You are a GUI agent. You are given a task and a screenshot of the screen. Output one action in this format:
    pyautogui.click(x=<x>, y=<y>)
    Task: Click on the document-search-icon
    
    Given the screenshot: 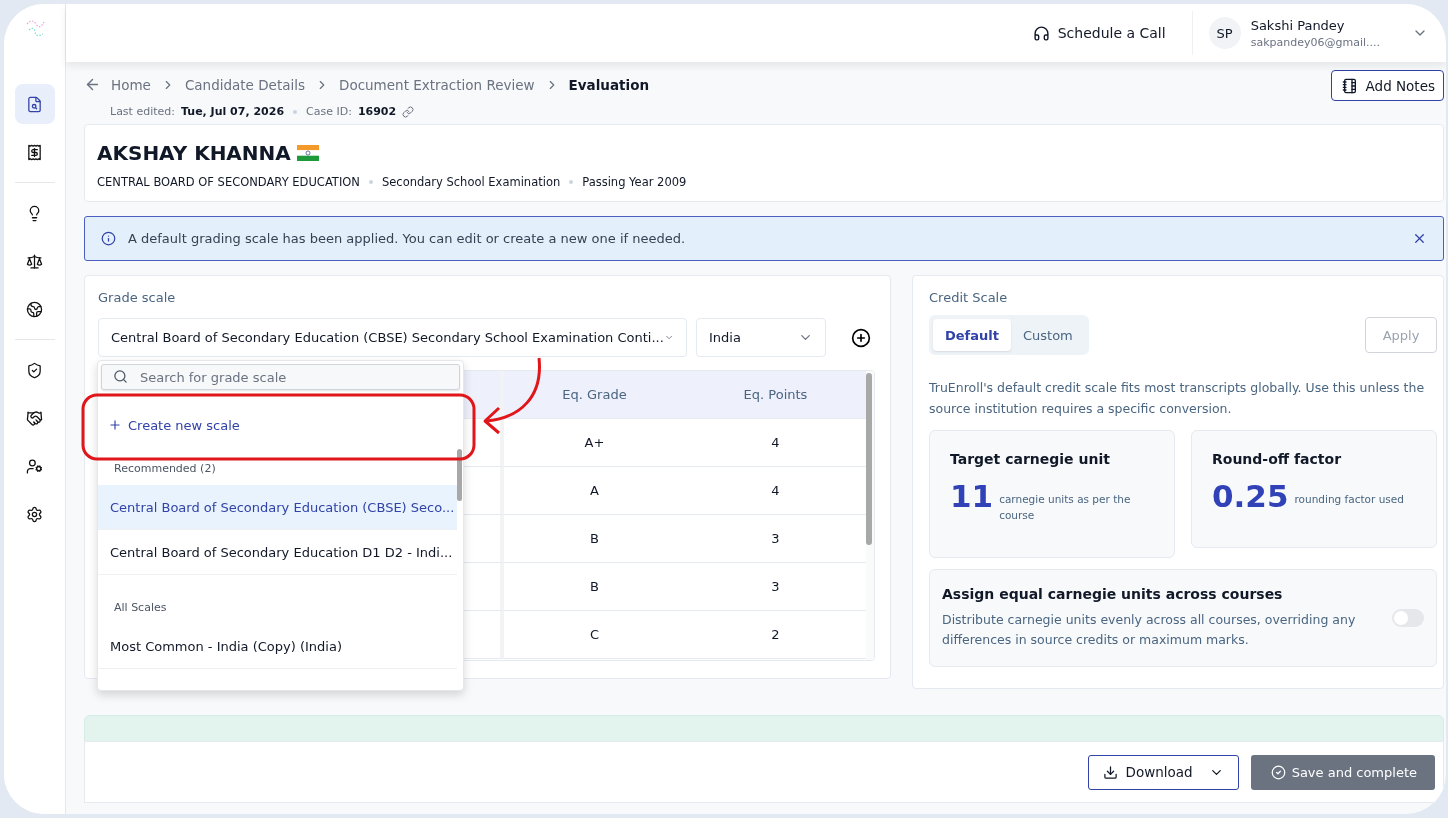 What is the action you would take?
    pyautogui.click(x=34, y=104)
    